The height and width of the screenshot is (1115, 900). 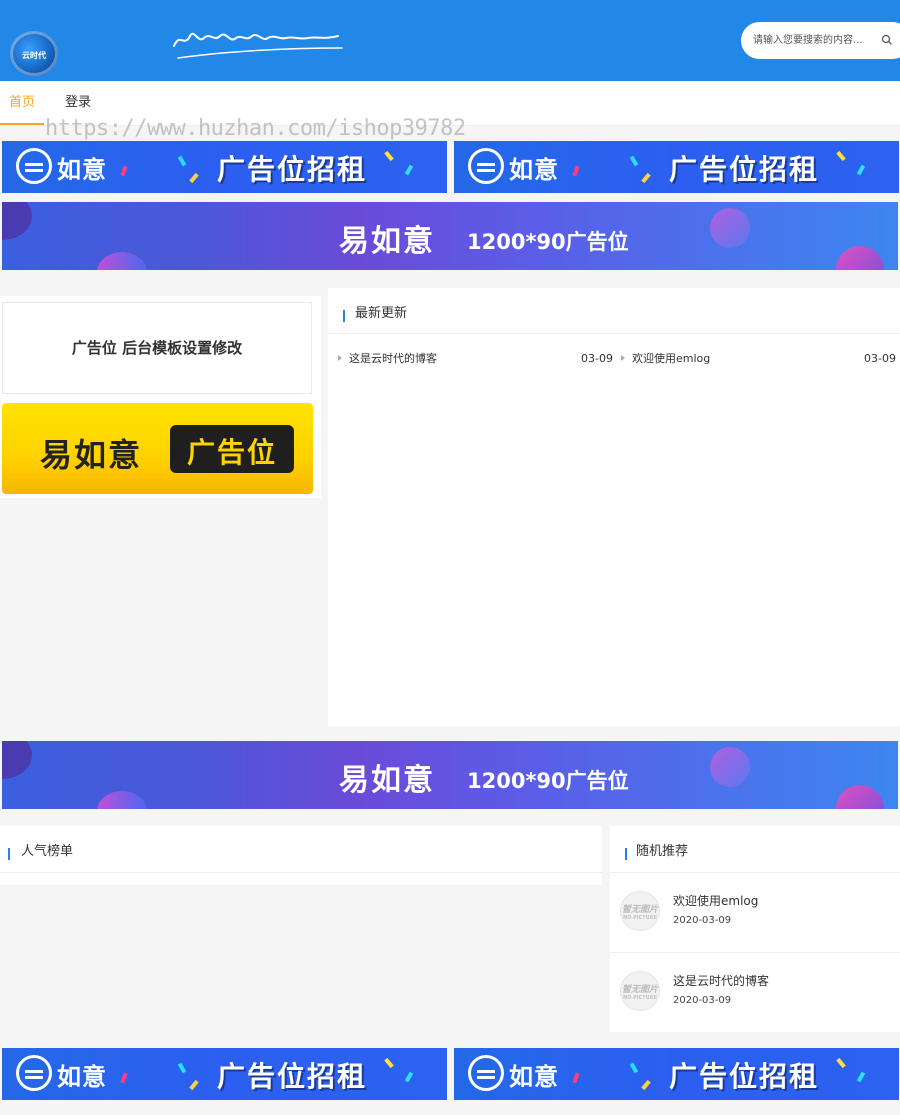 I want to click on search-box, so click(x=820, y=40).